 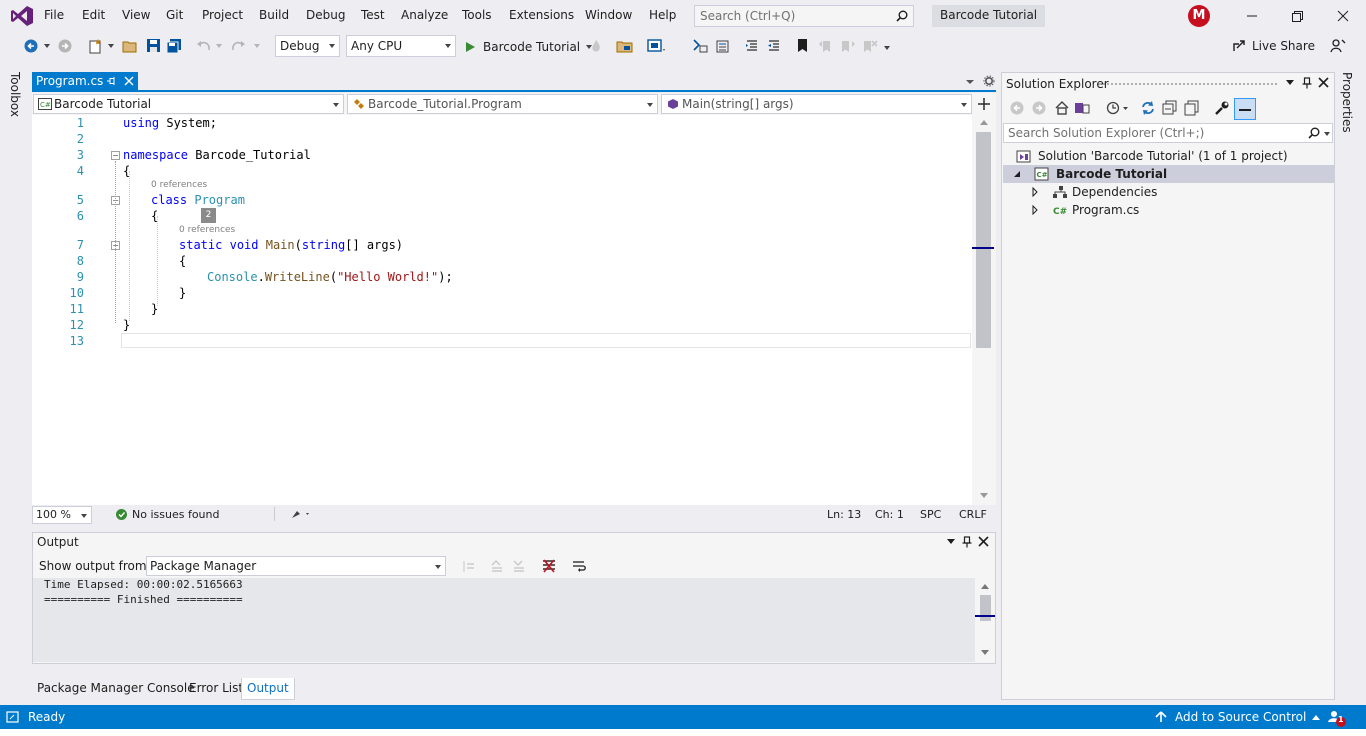 What do you see at coordinates (1089, 174) in the screenshot?
I see `tree-node-project: C# Barcode Tutorial` at bounding box center [1089, 174].